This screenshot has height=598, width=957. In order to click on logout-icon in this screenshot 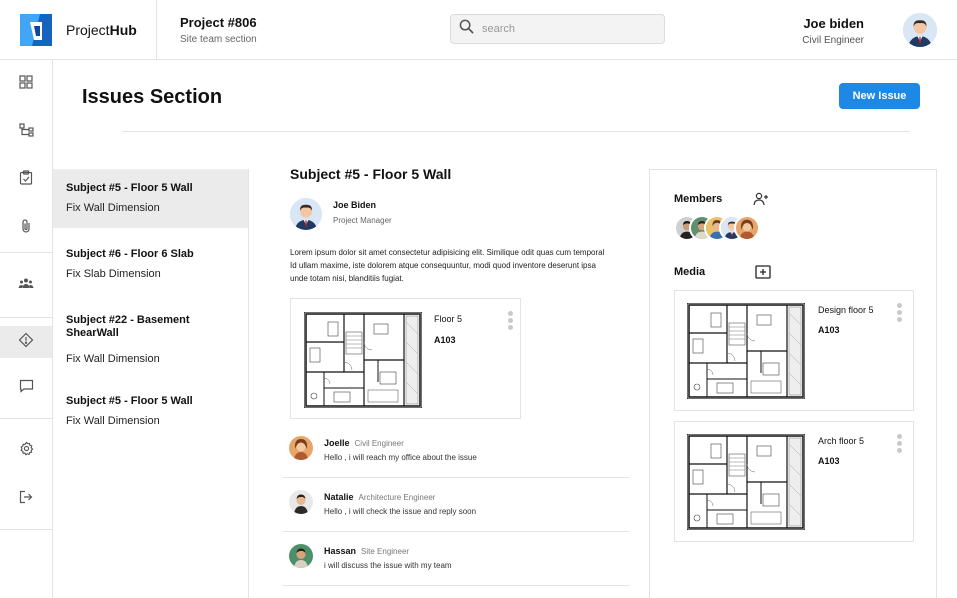, I will do `click(26, 499)`.